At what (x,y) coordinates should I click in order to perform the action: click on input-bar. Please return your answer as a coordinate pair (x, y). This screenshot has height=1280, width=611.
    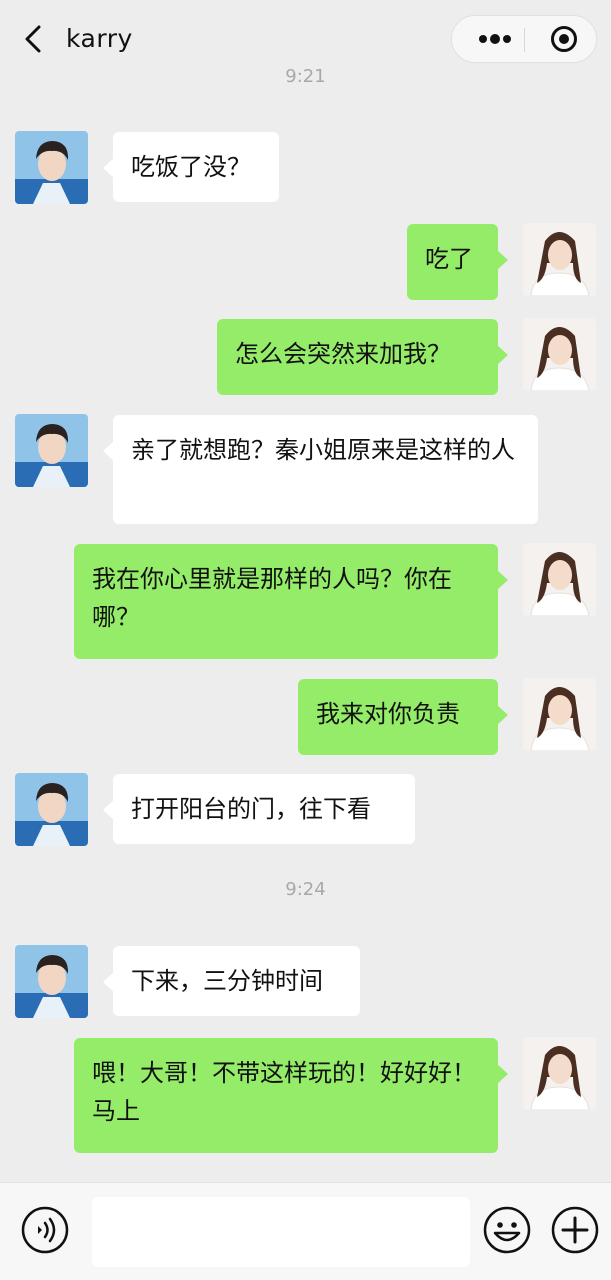
    Looking at the image, I should click on (305, 1231).